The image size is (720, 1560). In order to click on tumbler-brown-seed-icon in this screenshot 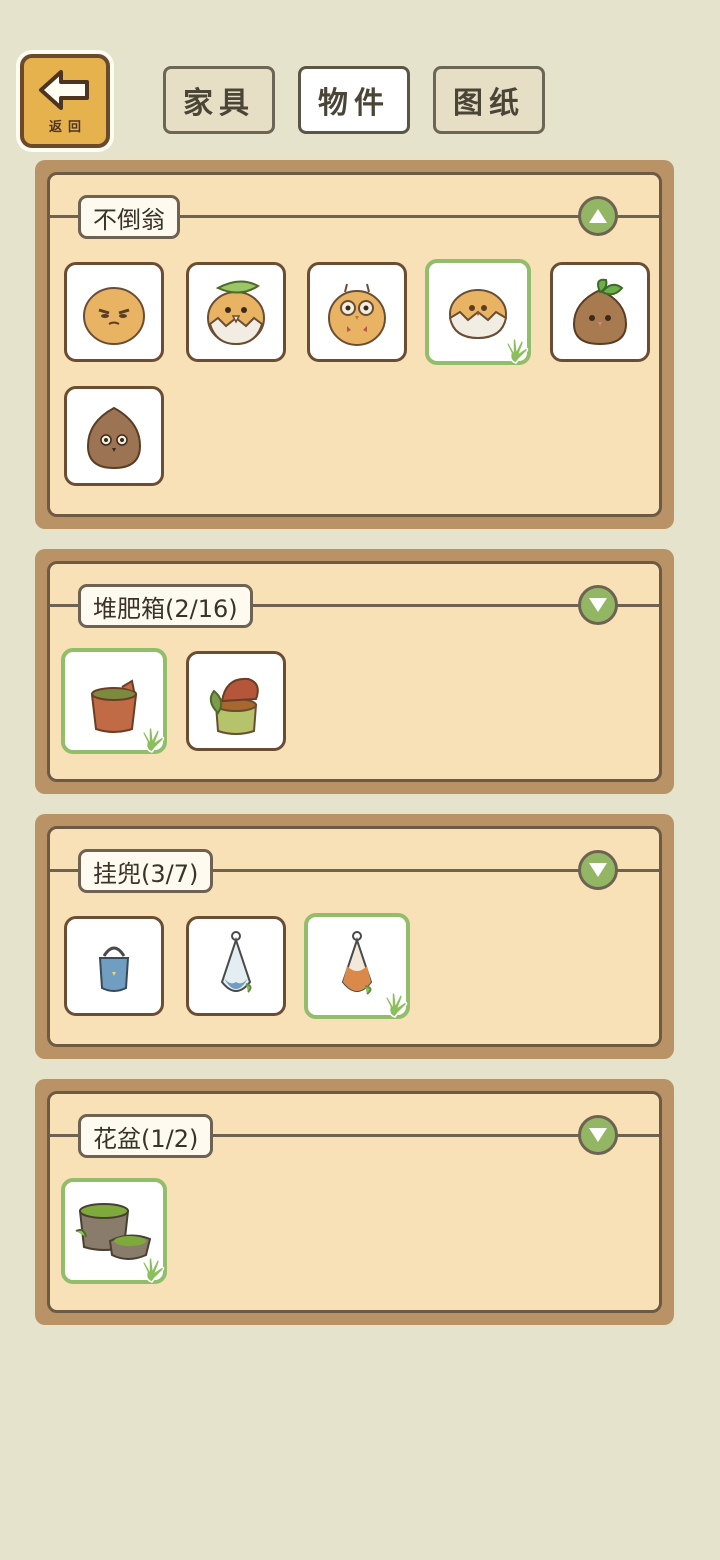, I will do `click(114, 438)`.